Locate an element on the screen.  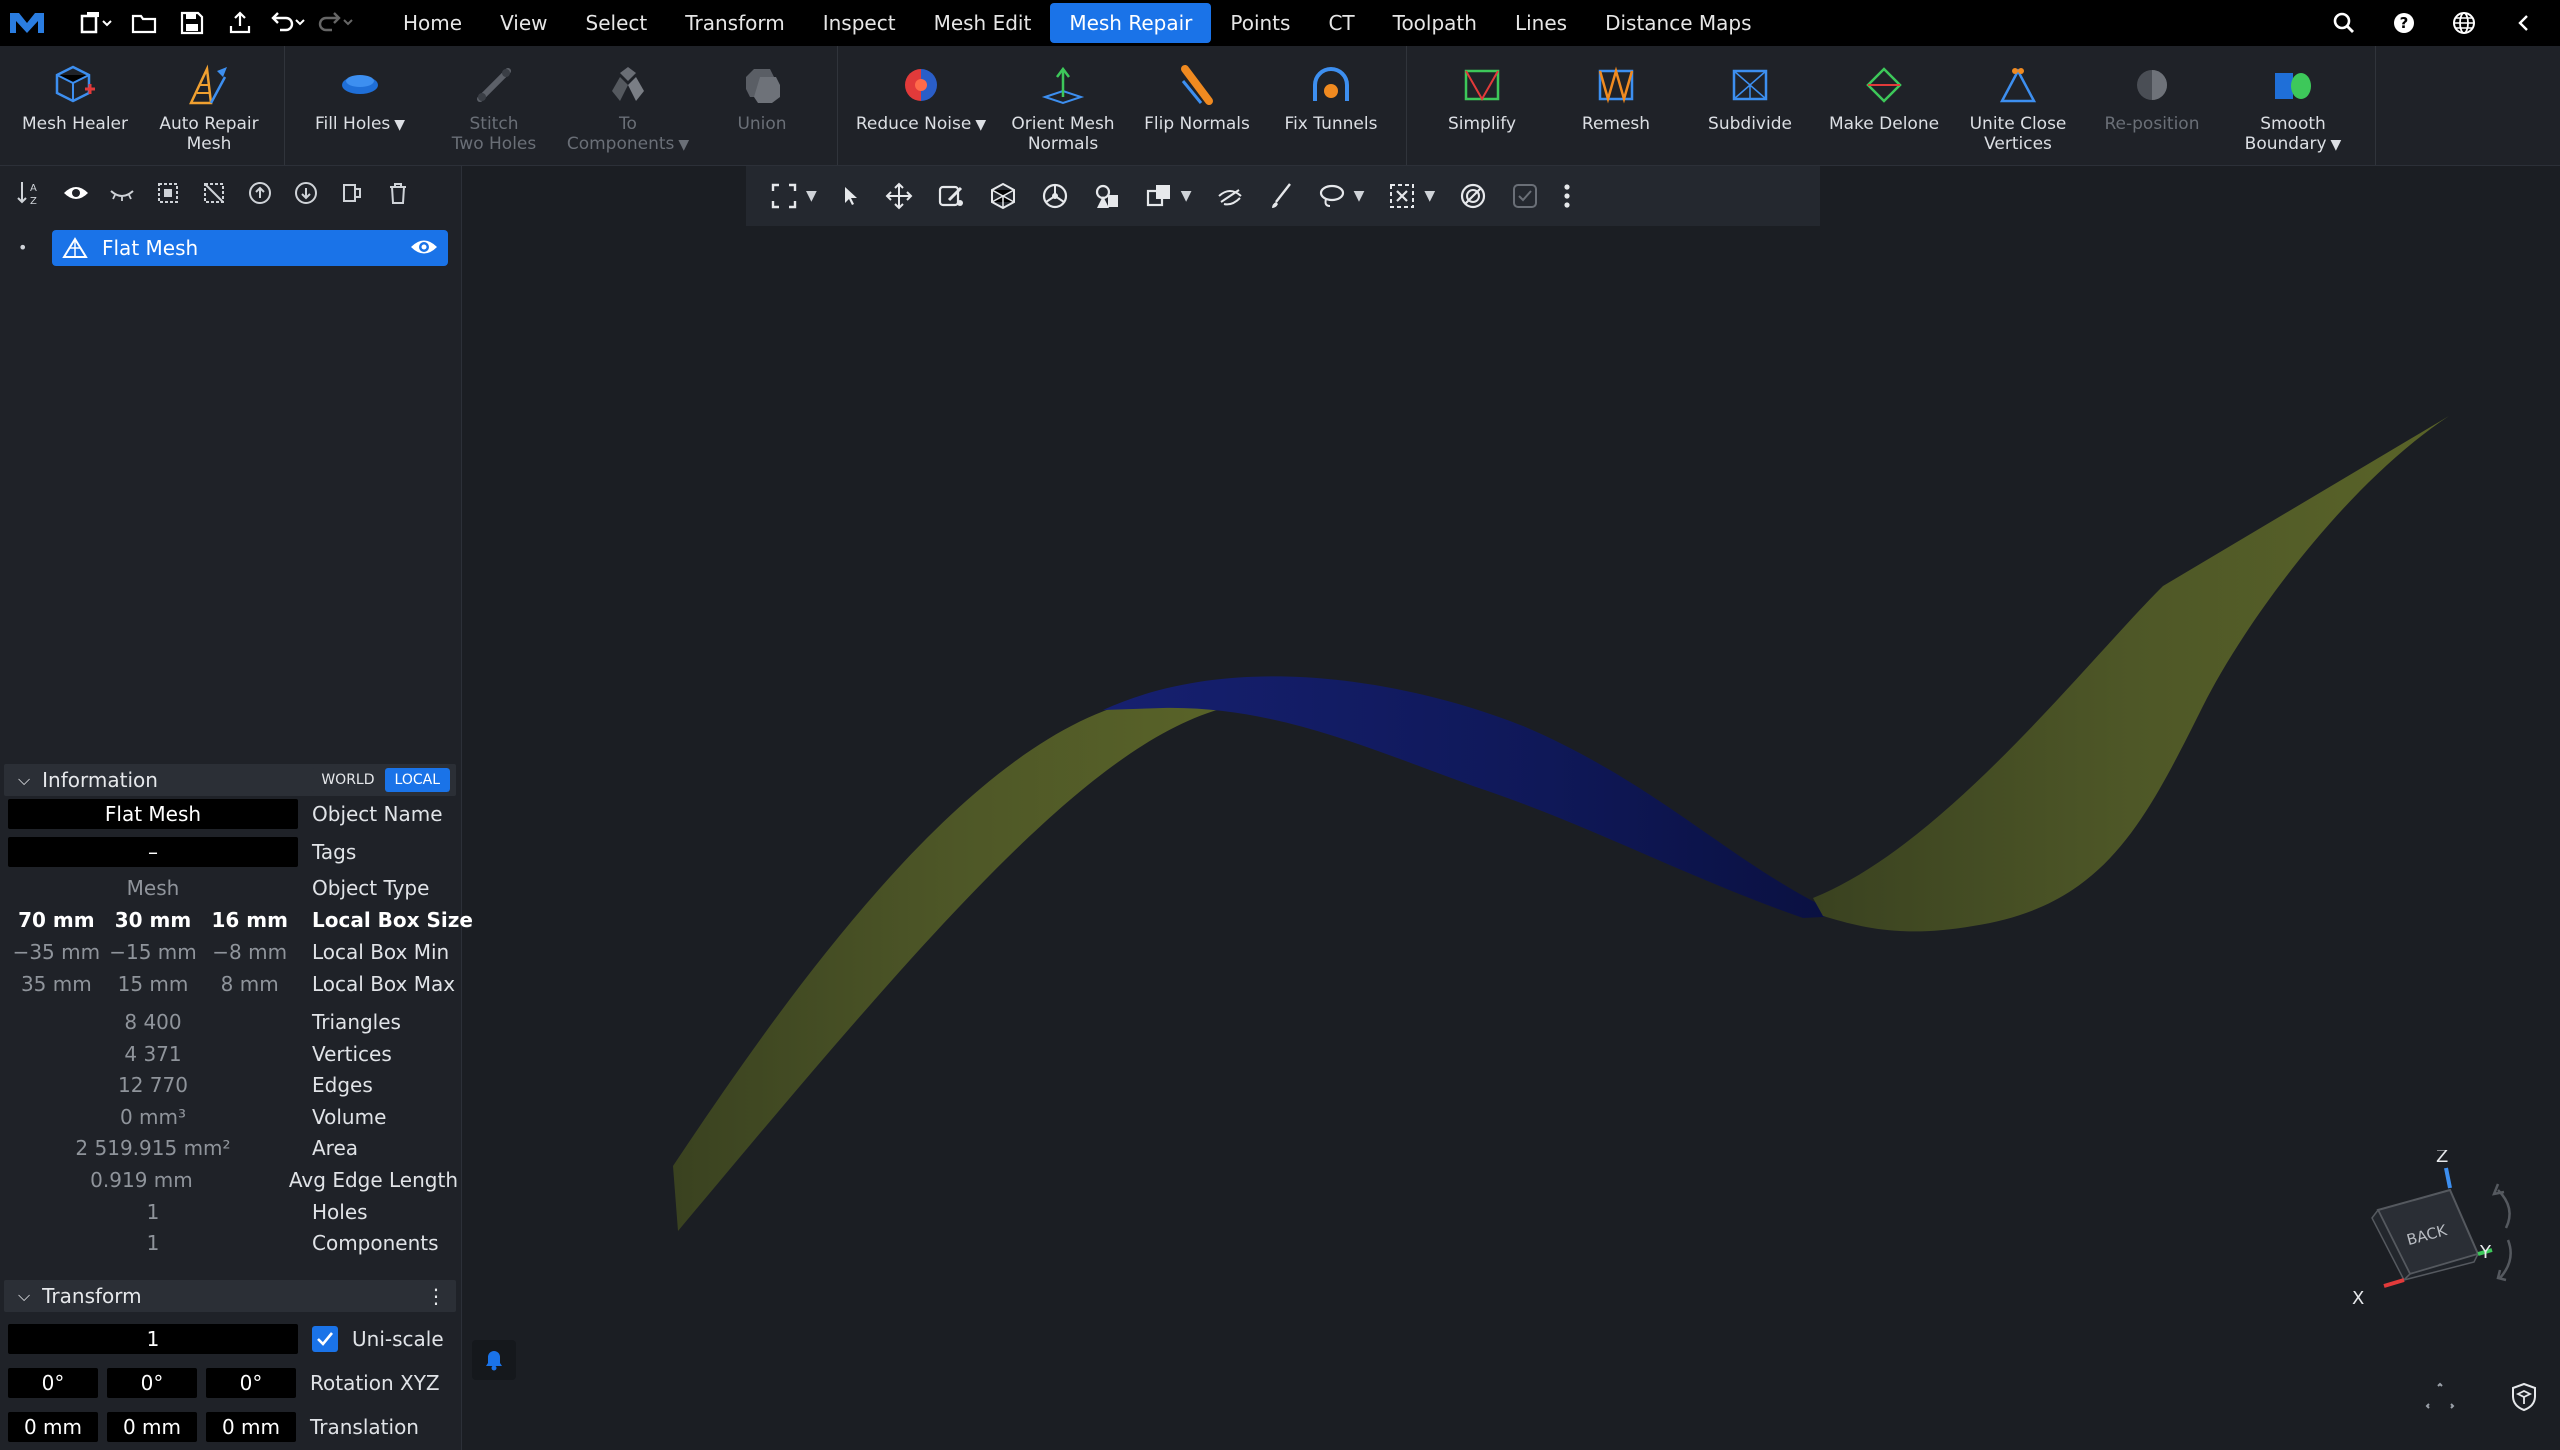
move-down-icon is located at coordinates (306, 193).